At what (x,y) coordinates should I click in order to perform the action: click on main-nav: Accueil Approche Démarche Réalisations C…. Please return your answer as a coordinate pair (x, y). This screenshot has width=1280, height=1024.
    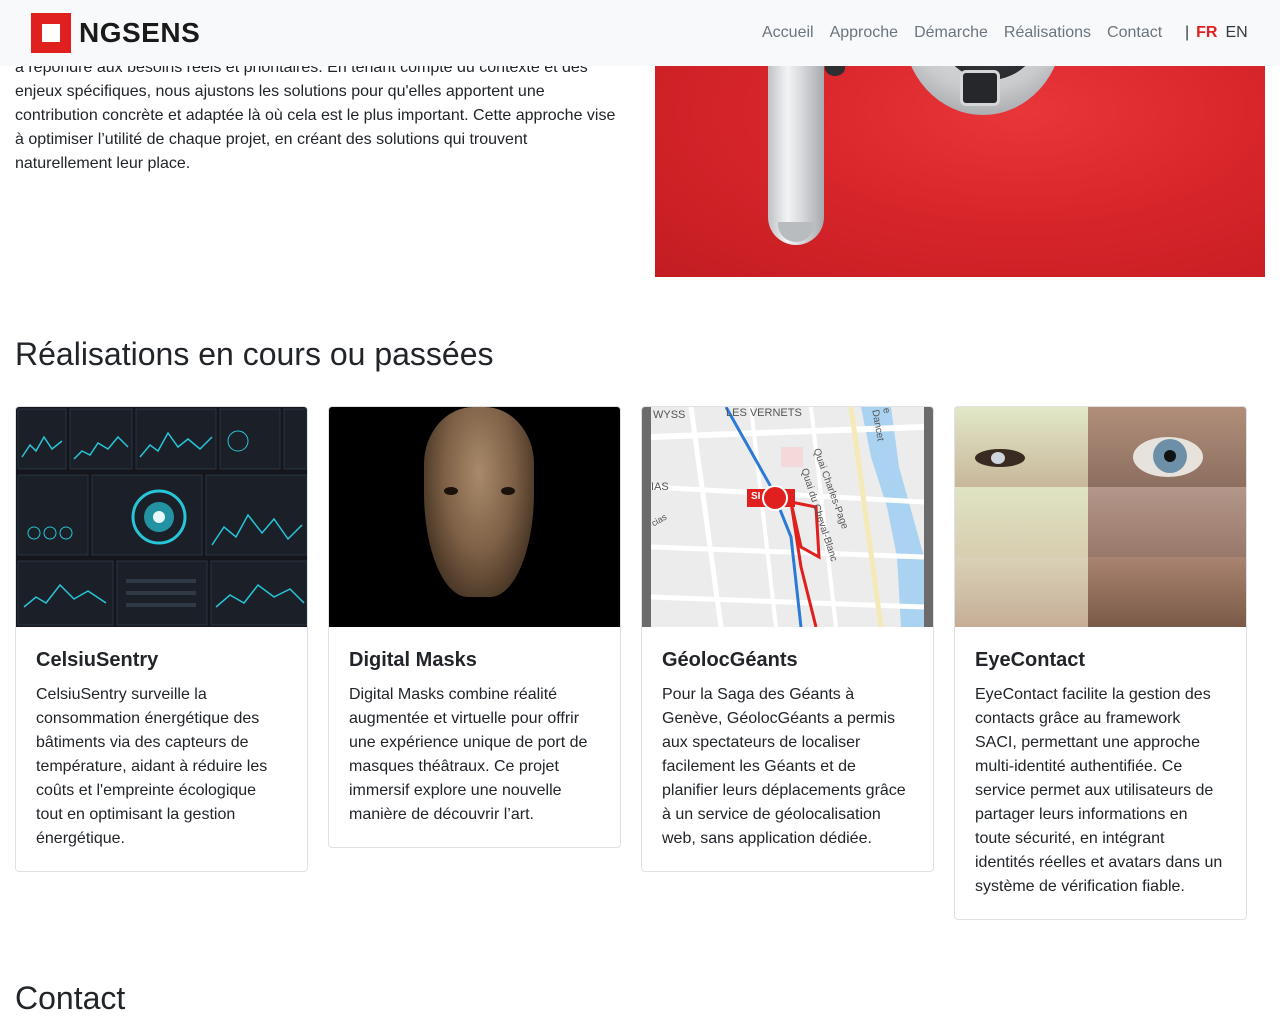
    Looking at the image, I should click on (970, 33).